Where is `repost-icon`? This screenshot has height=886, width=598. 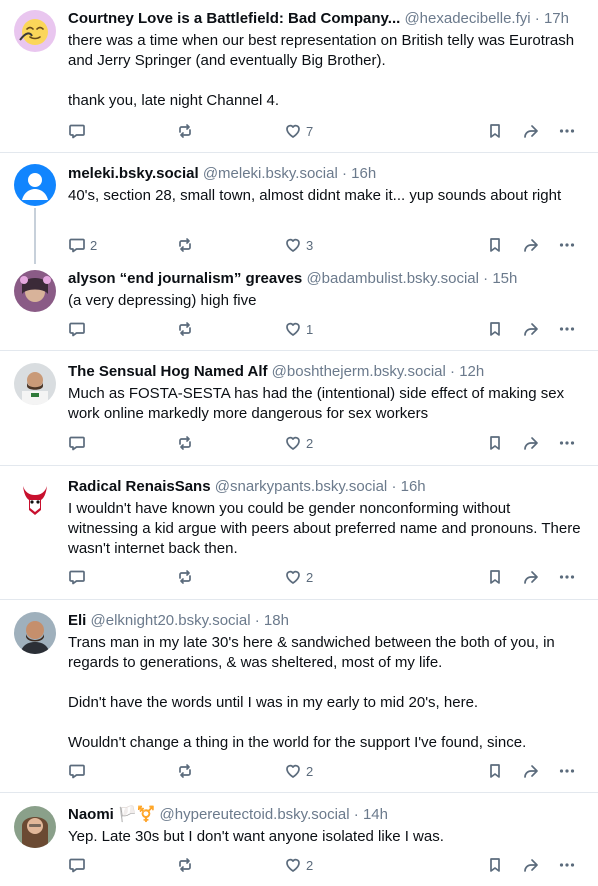 repost-icon is located at coordinates (185, 131).